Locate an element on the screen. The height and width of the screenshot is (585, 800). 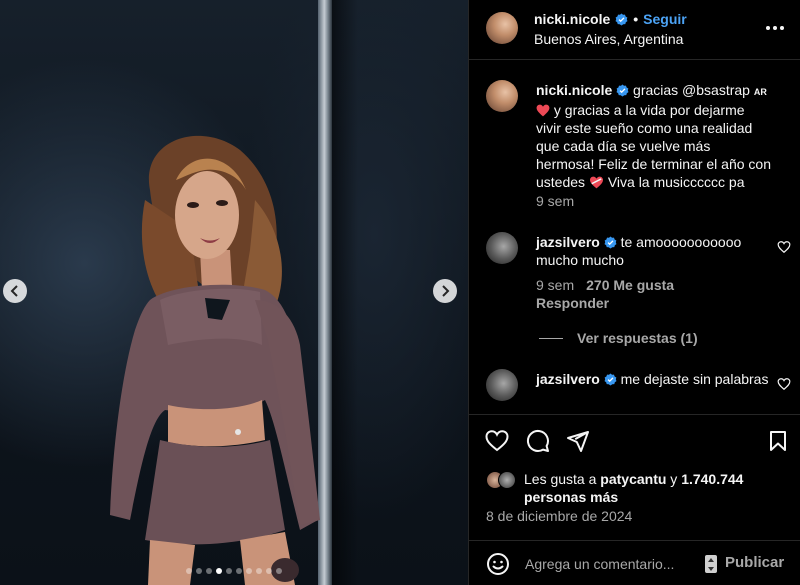
caption-text-1: gracias @bsastrap is located at coordinates (691, 90).